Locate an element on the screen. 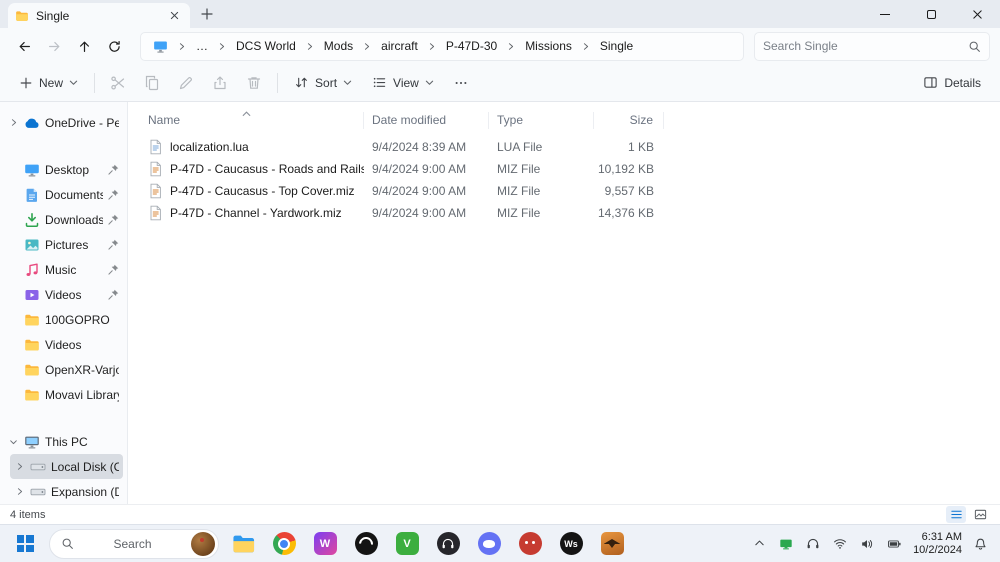 This screenshot has height=562, width=1000. file-type: LUA File is located at coordinates (520, 147).